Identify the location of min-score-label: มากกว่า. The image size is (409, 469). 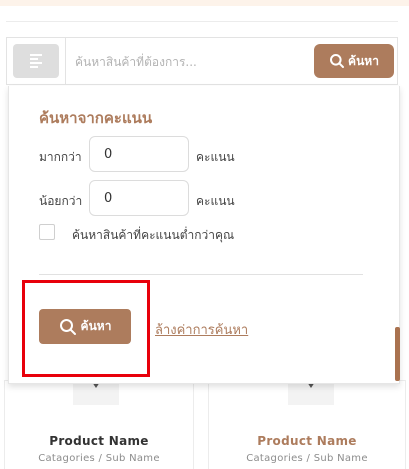
(60, 157).